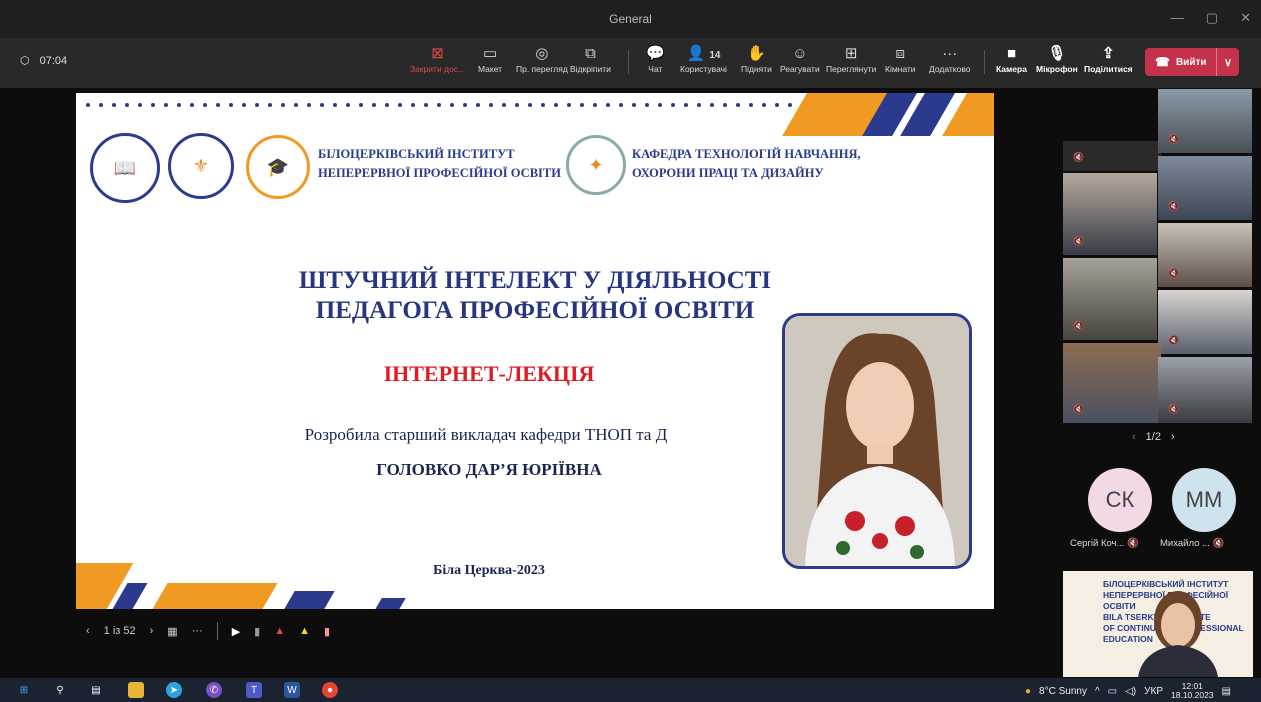  What do you see at coordinates (542, 59) in the screenshot?
I see `view-button: ◎ Пр. перегляд` at bounding box center [542, 59].